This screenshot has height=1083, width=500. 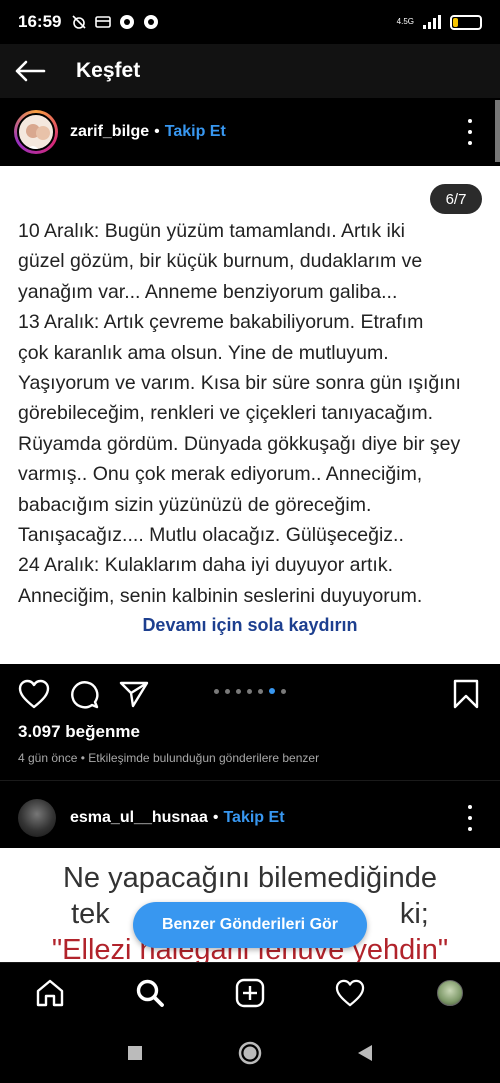 I want to click on system-nav-bar, so click(x=250, y=1052).